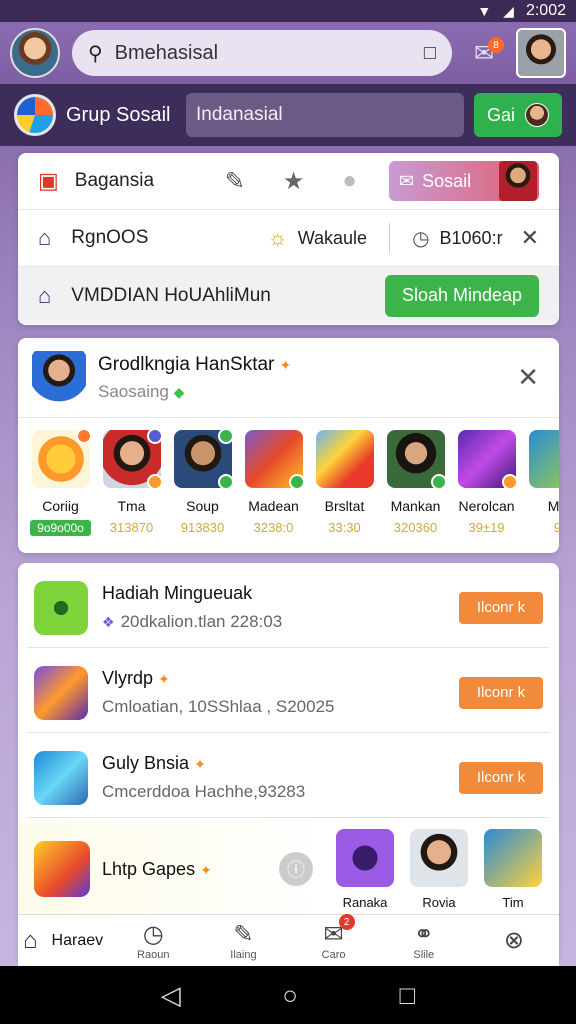 This screenshot has height=1024, width=576. I want to click on action-button: Sloah Mindeap, so click(462, 295).